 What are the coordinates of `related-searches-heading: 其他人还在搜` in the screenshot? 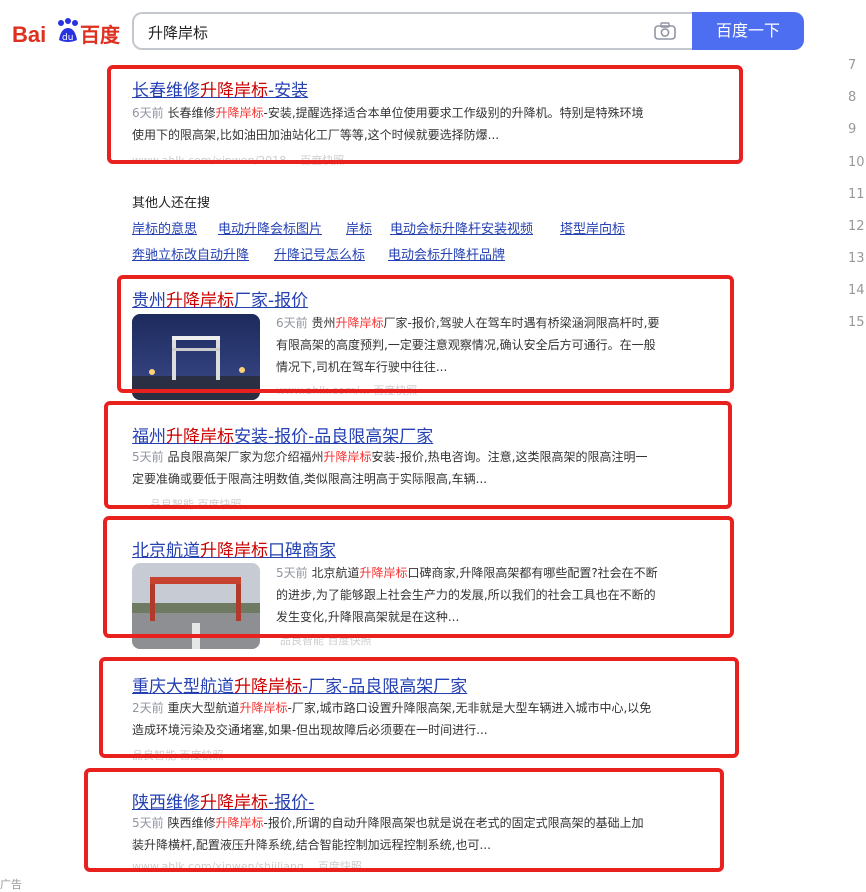 It's located at (171, 203).